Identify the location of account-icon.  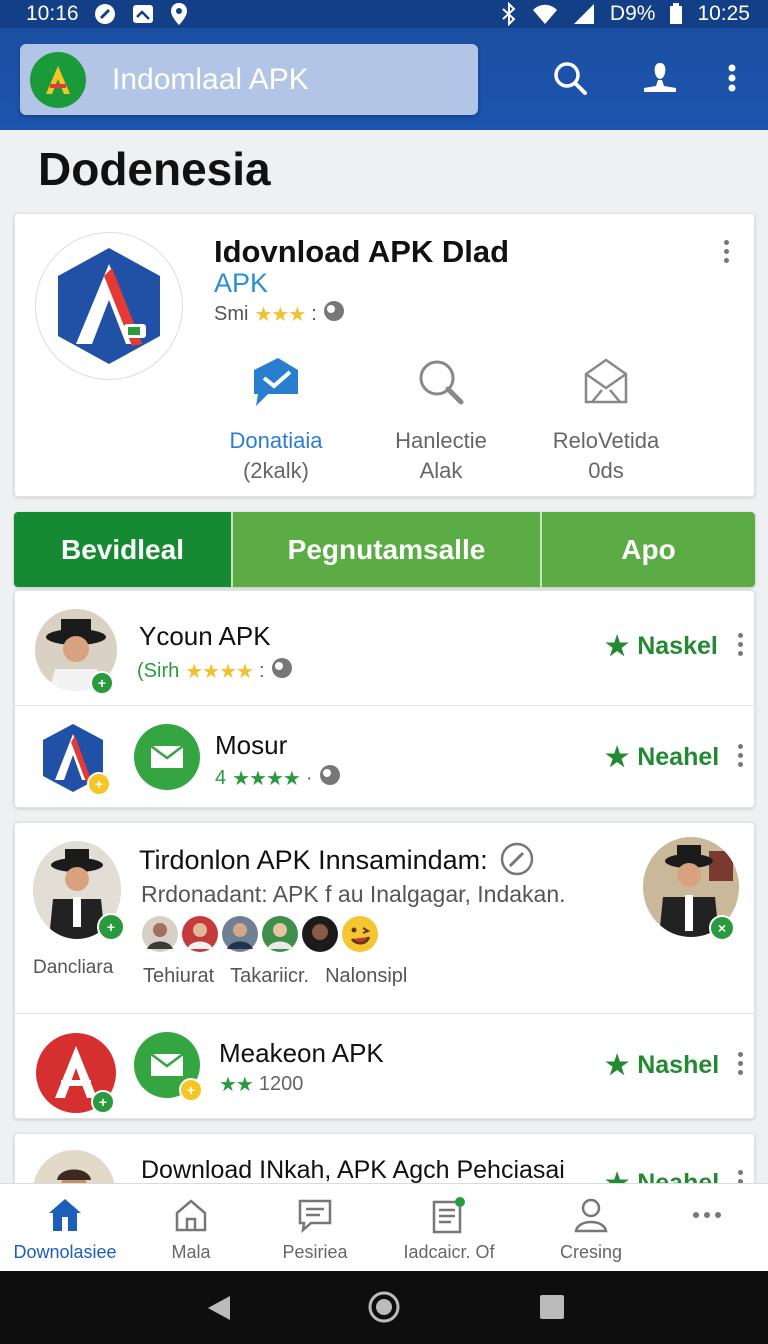
(660, 78).